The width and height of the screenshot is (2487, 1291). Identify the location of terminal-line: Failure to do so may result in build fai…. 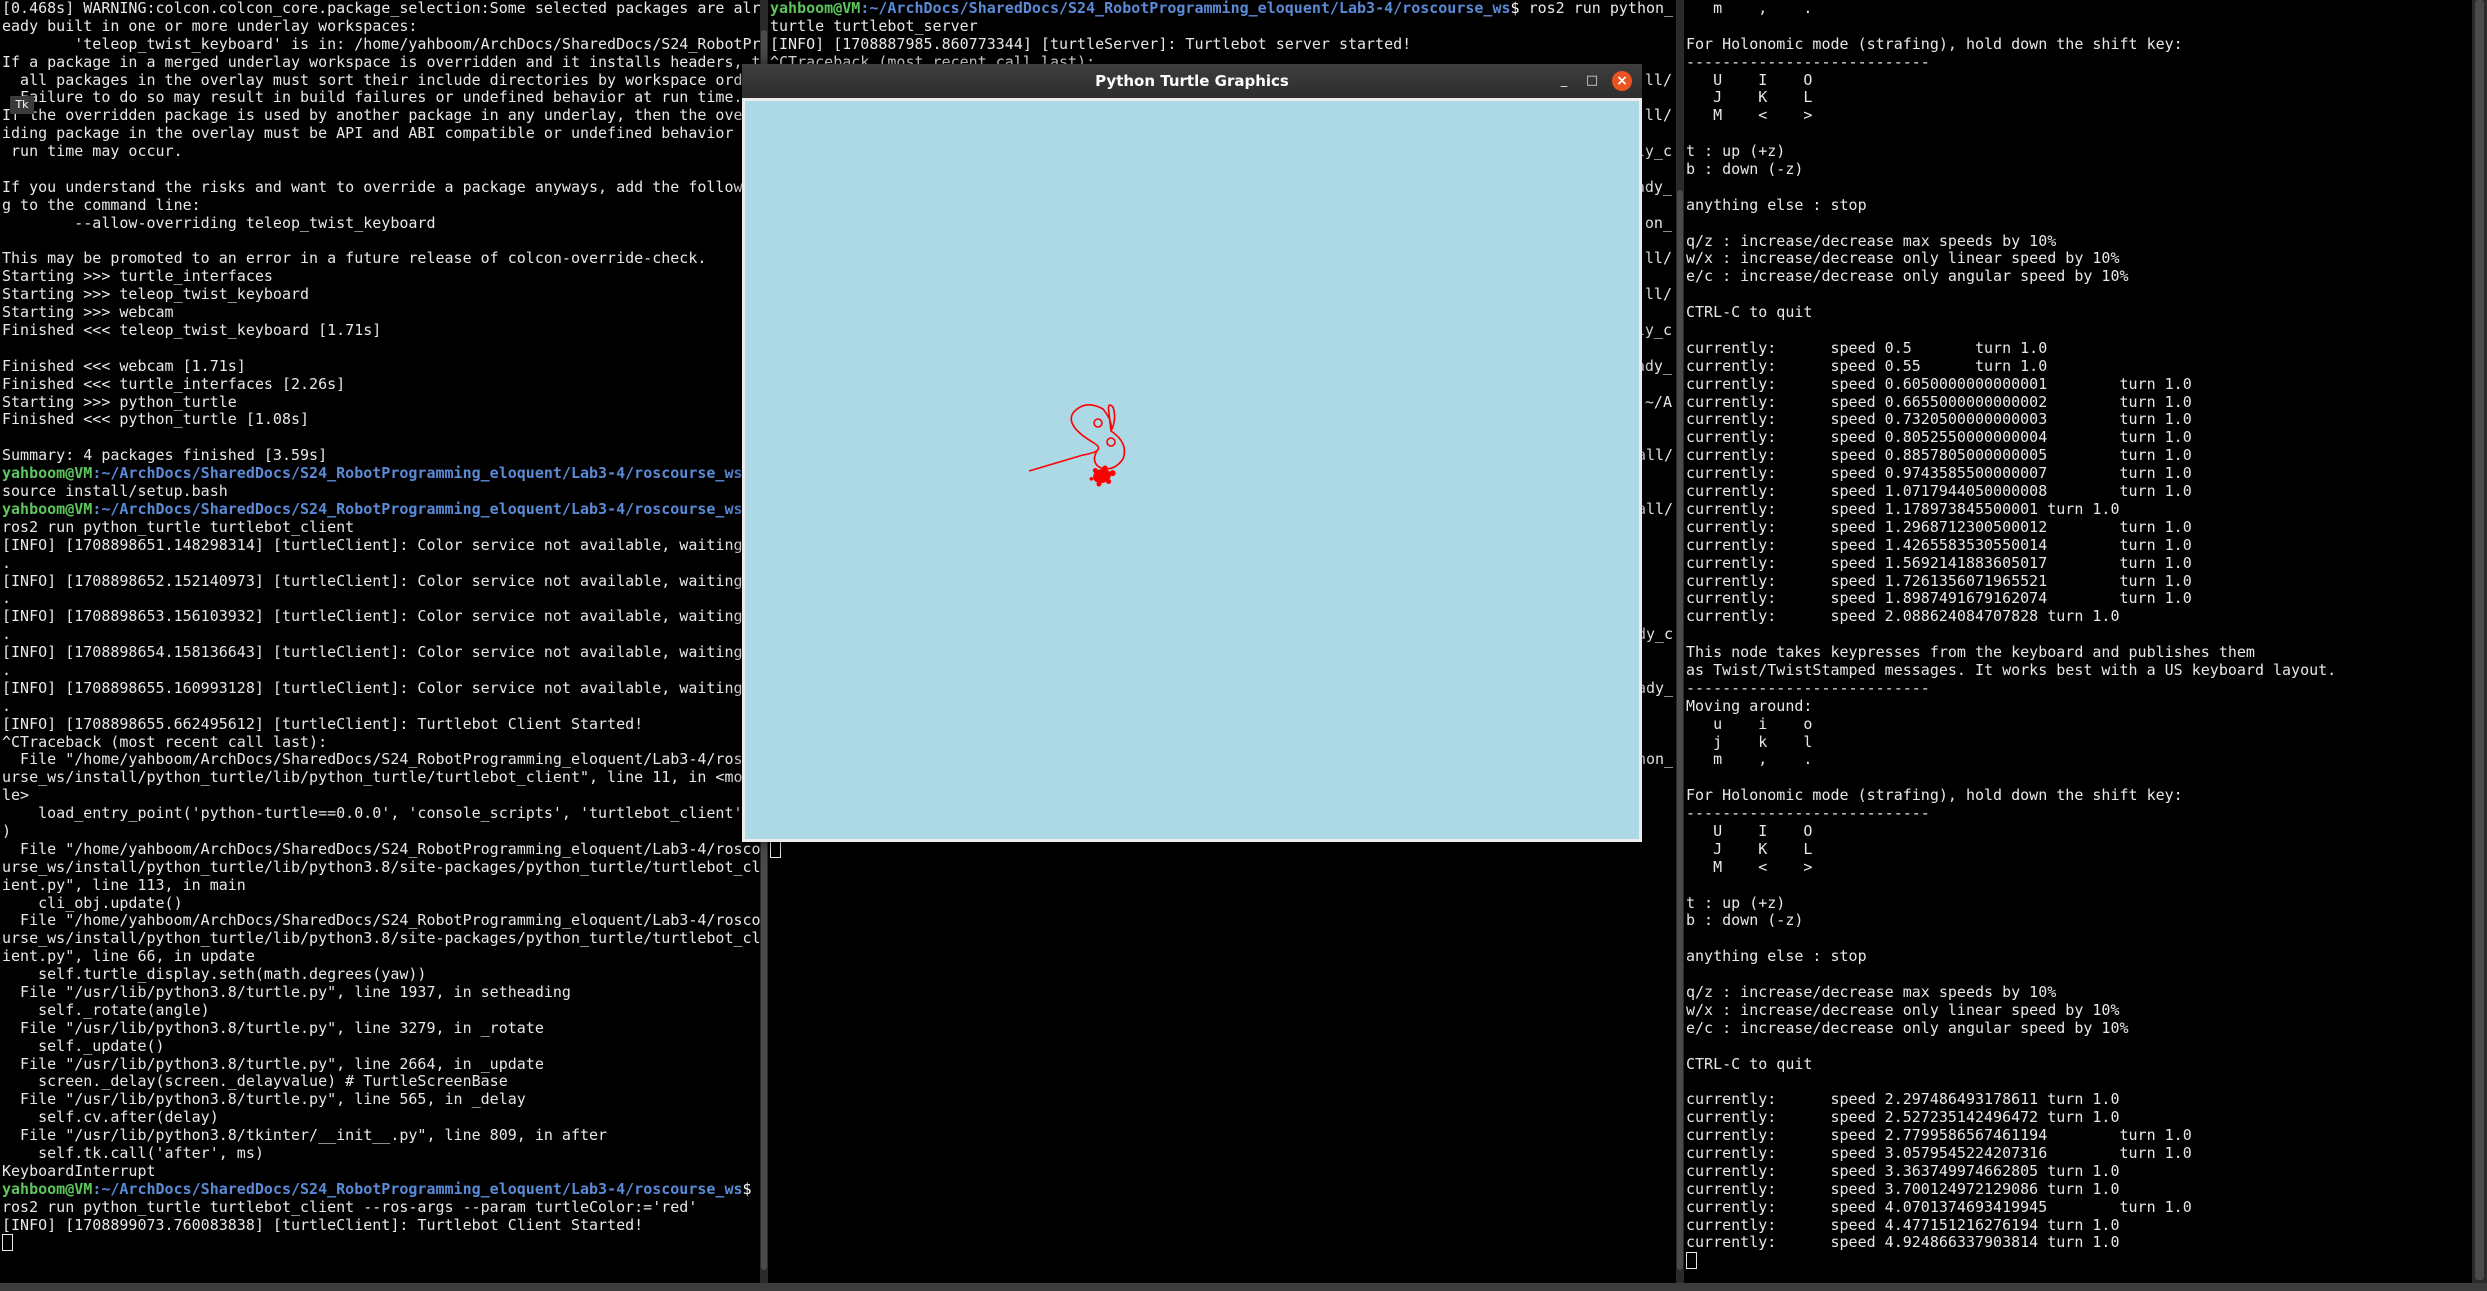
(372, 97).